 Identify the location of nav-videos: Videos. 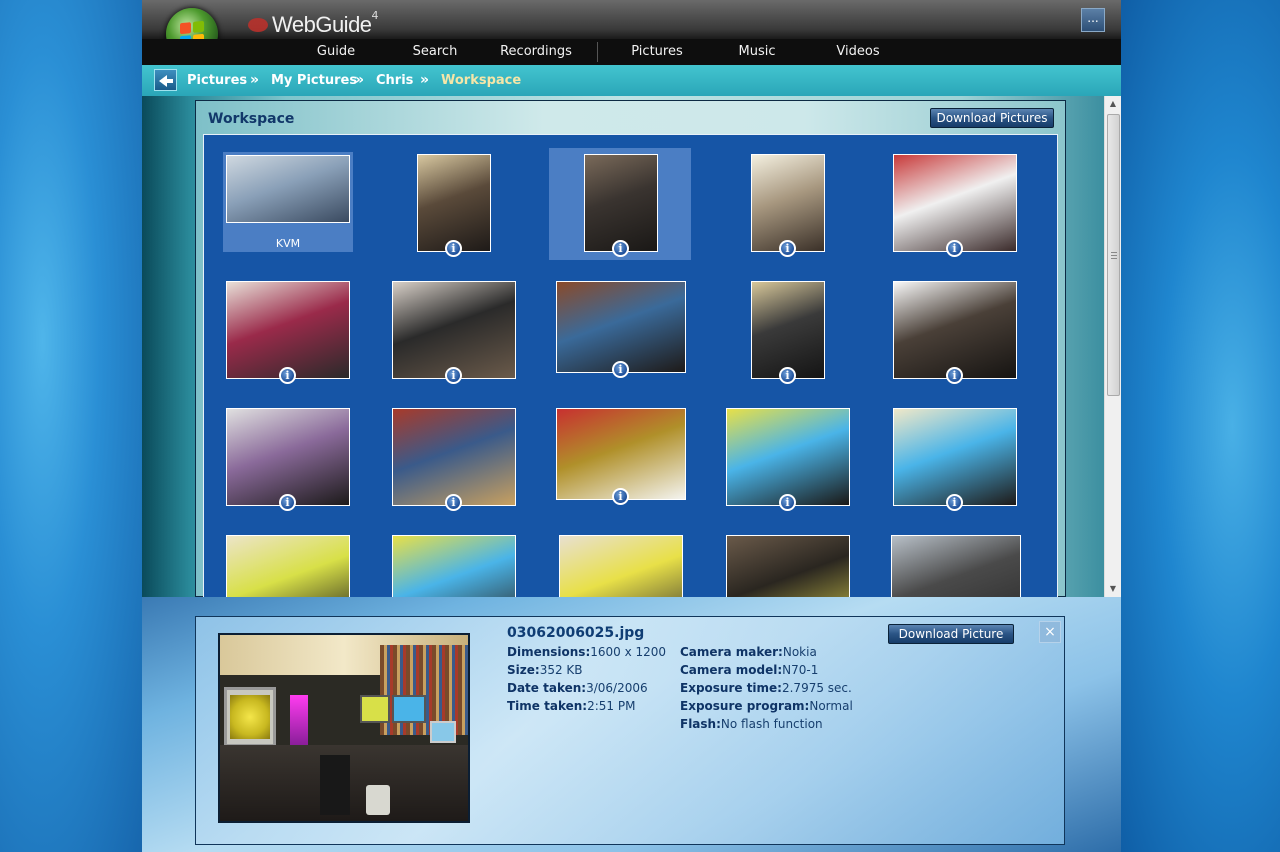
(858, 52).